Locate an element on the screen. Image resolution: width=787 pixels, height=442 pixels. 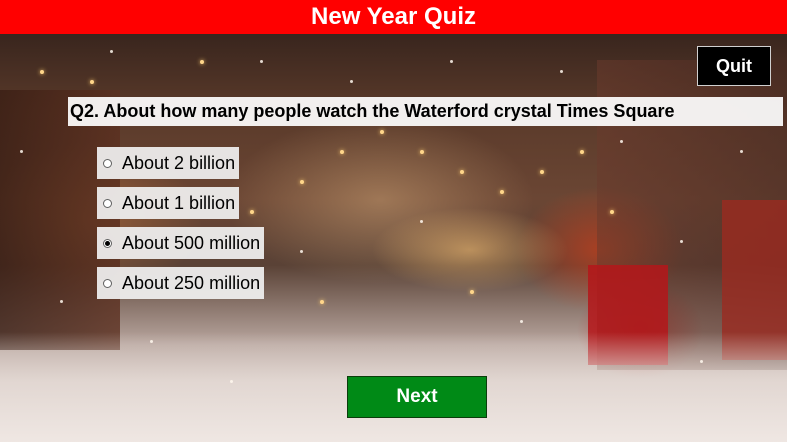
answer-option-1: About 2 billion is located at coordinates (168, 163).